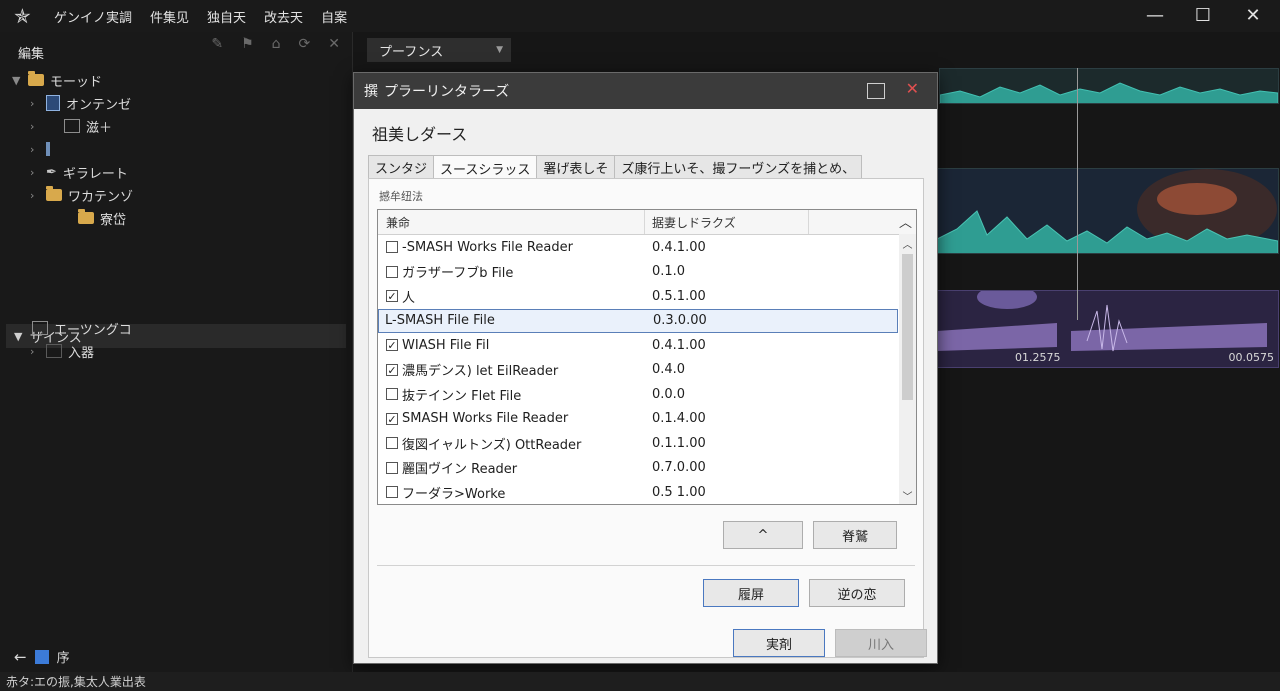  Describe the element at coordinates (638, 320) in the screenshot. I see `list-item: L-SMASH File File 0.3.0.00` at that location.